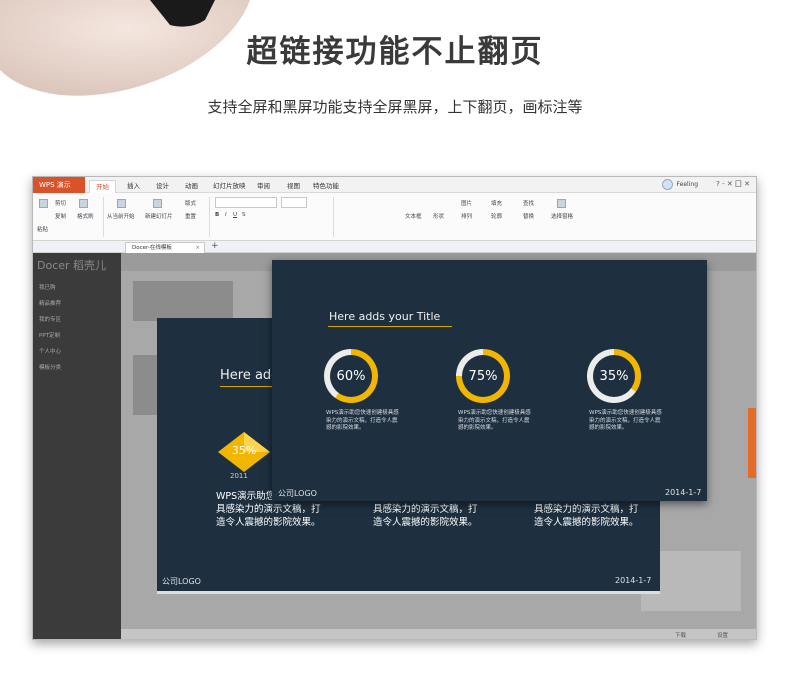 The height and width of the screenshot is (696, 790). Describe the element at coordinates (263, 186) in the screenshot. I see `menu-item: 审阅` at that location.